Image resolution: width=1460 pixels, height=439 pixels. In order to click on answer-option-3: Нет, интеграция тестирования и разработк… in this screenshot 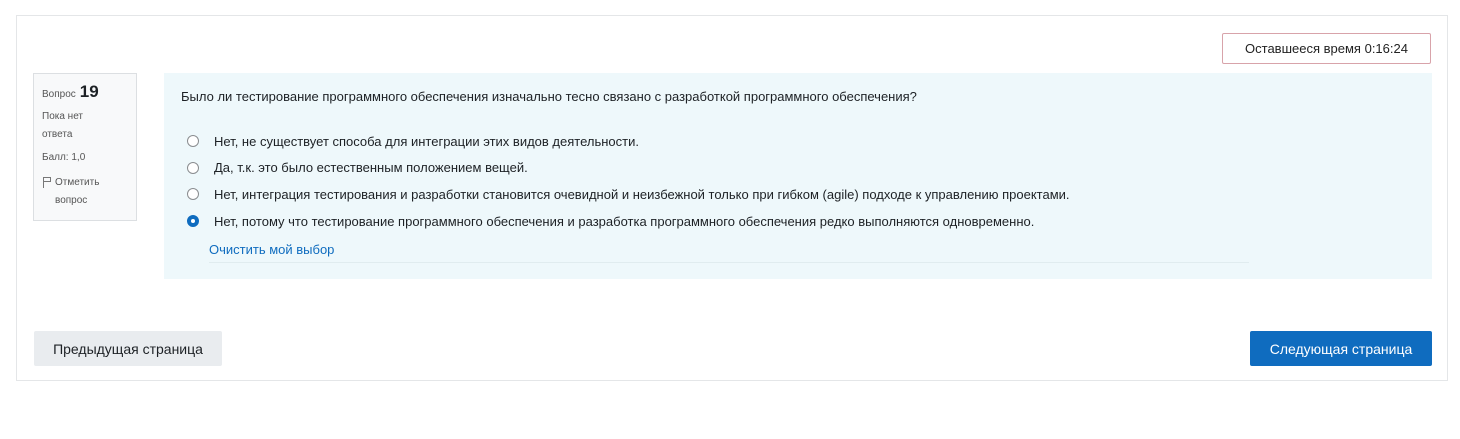, I will do `click(628, 194)`.